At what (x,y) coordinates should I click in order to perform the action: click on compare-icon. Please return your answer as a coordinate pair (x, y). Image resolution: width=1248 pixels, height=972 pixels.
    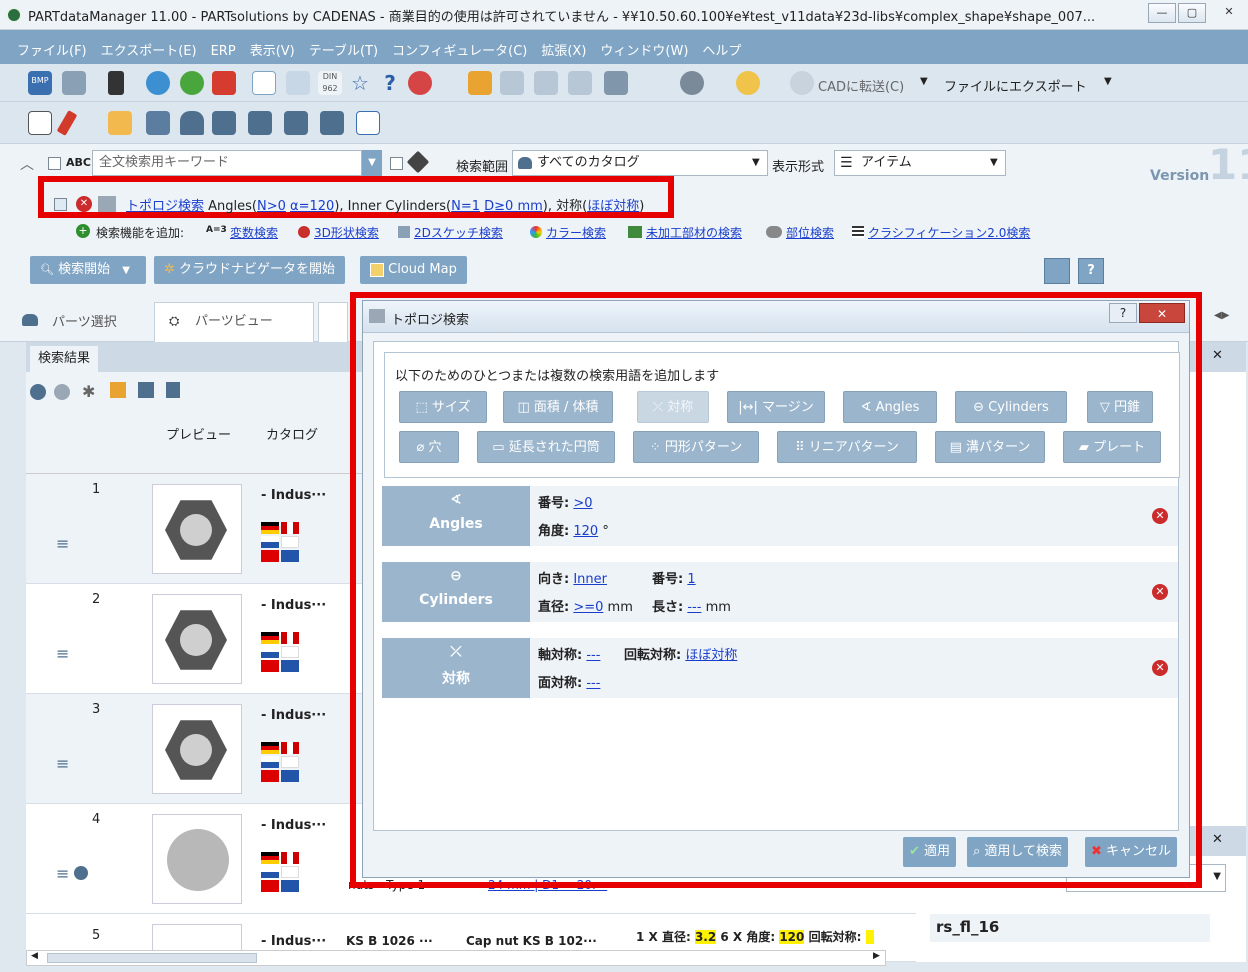
    Looking at the image, I should click on (298, 83).